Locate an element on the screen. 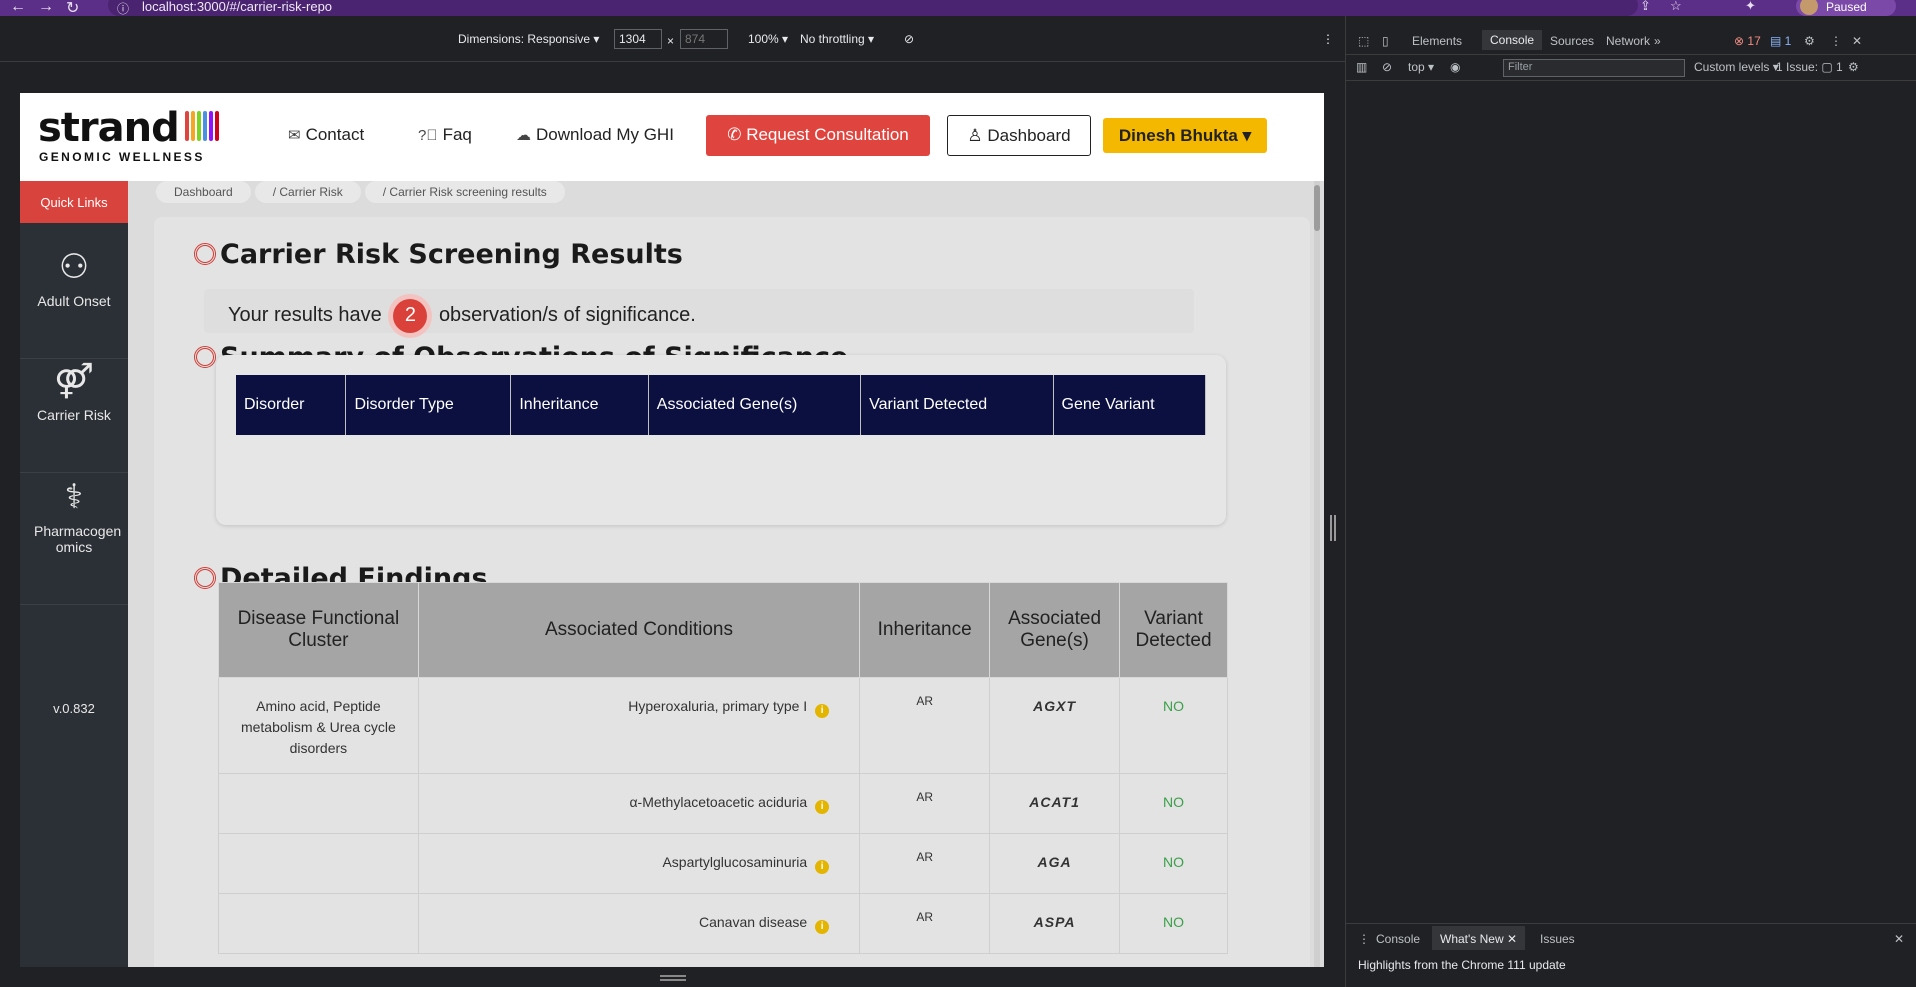 The width and height of the screenshot is (1916, 987). observation-count-badge: 2 is located at coordinates (410, 316).